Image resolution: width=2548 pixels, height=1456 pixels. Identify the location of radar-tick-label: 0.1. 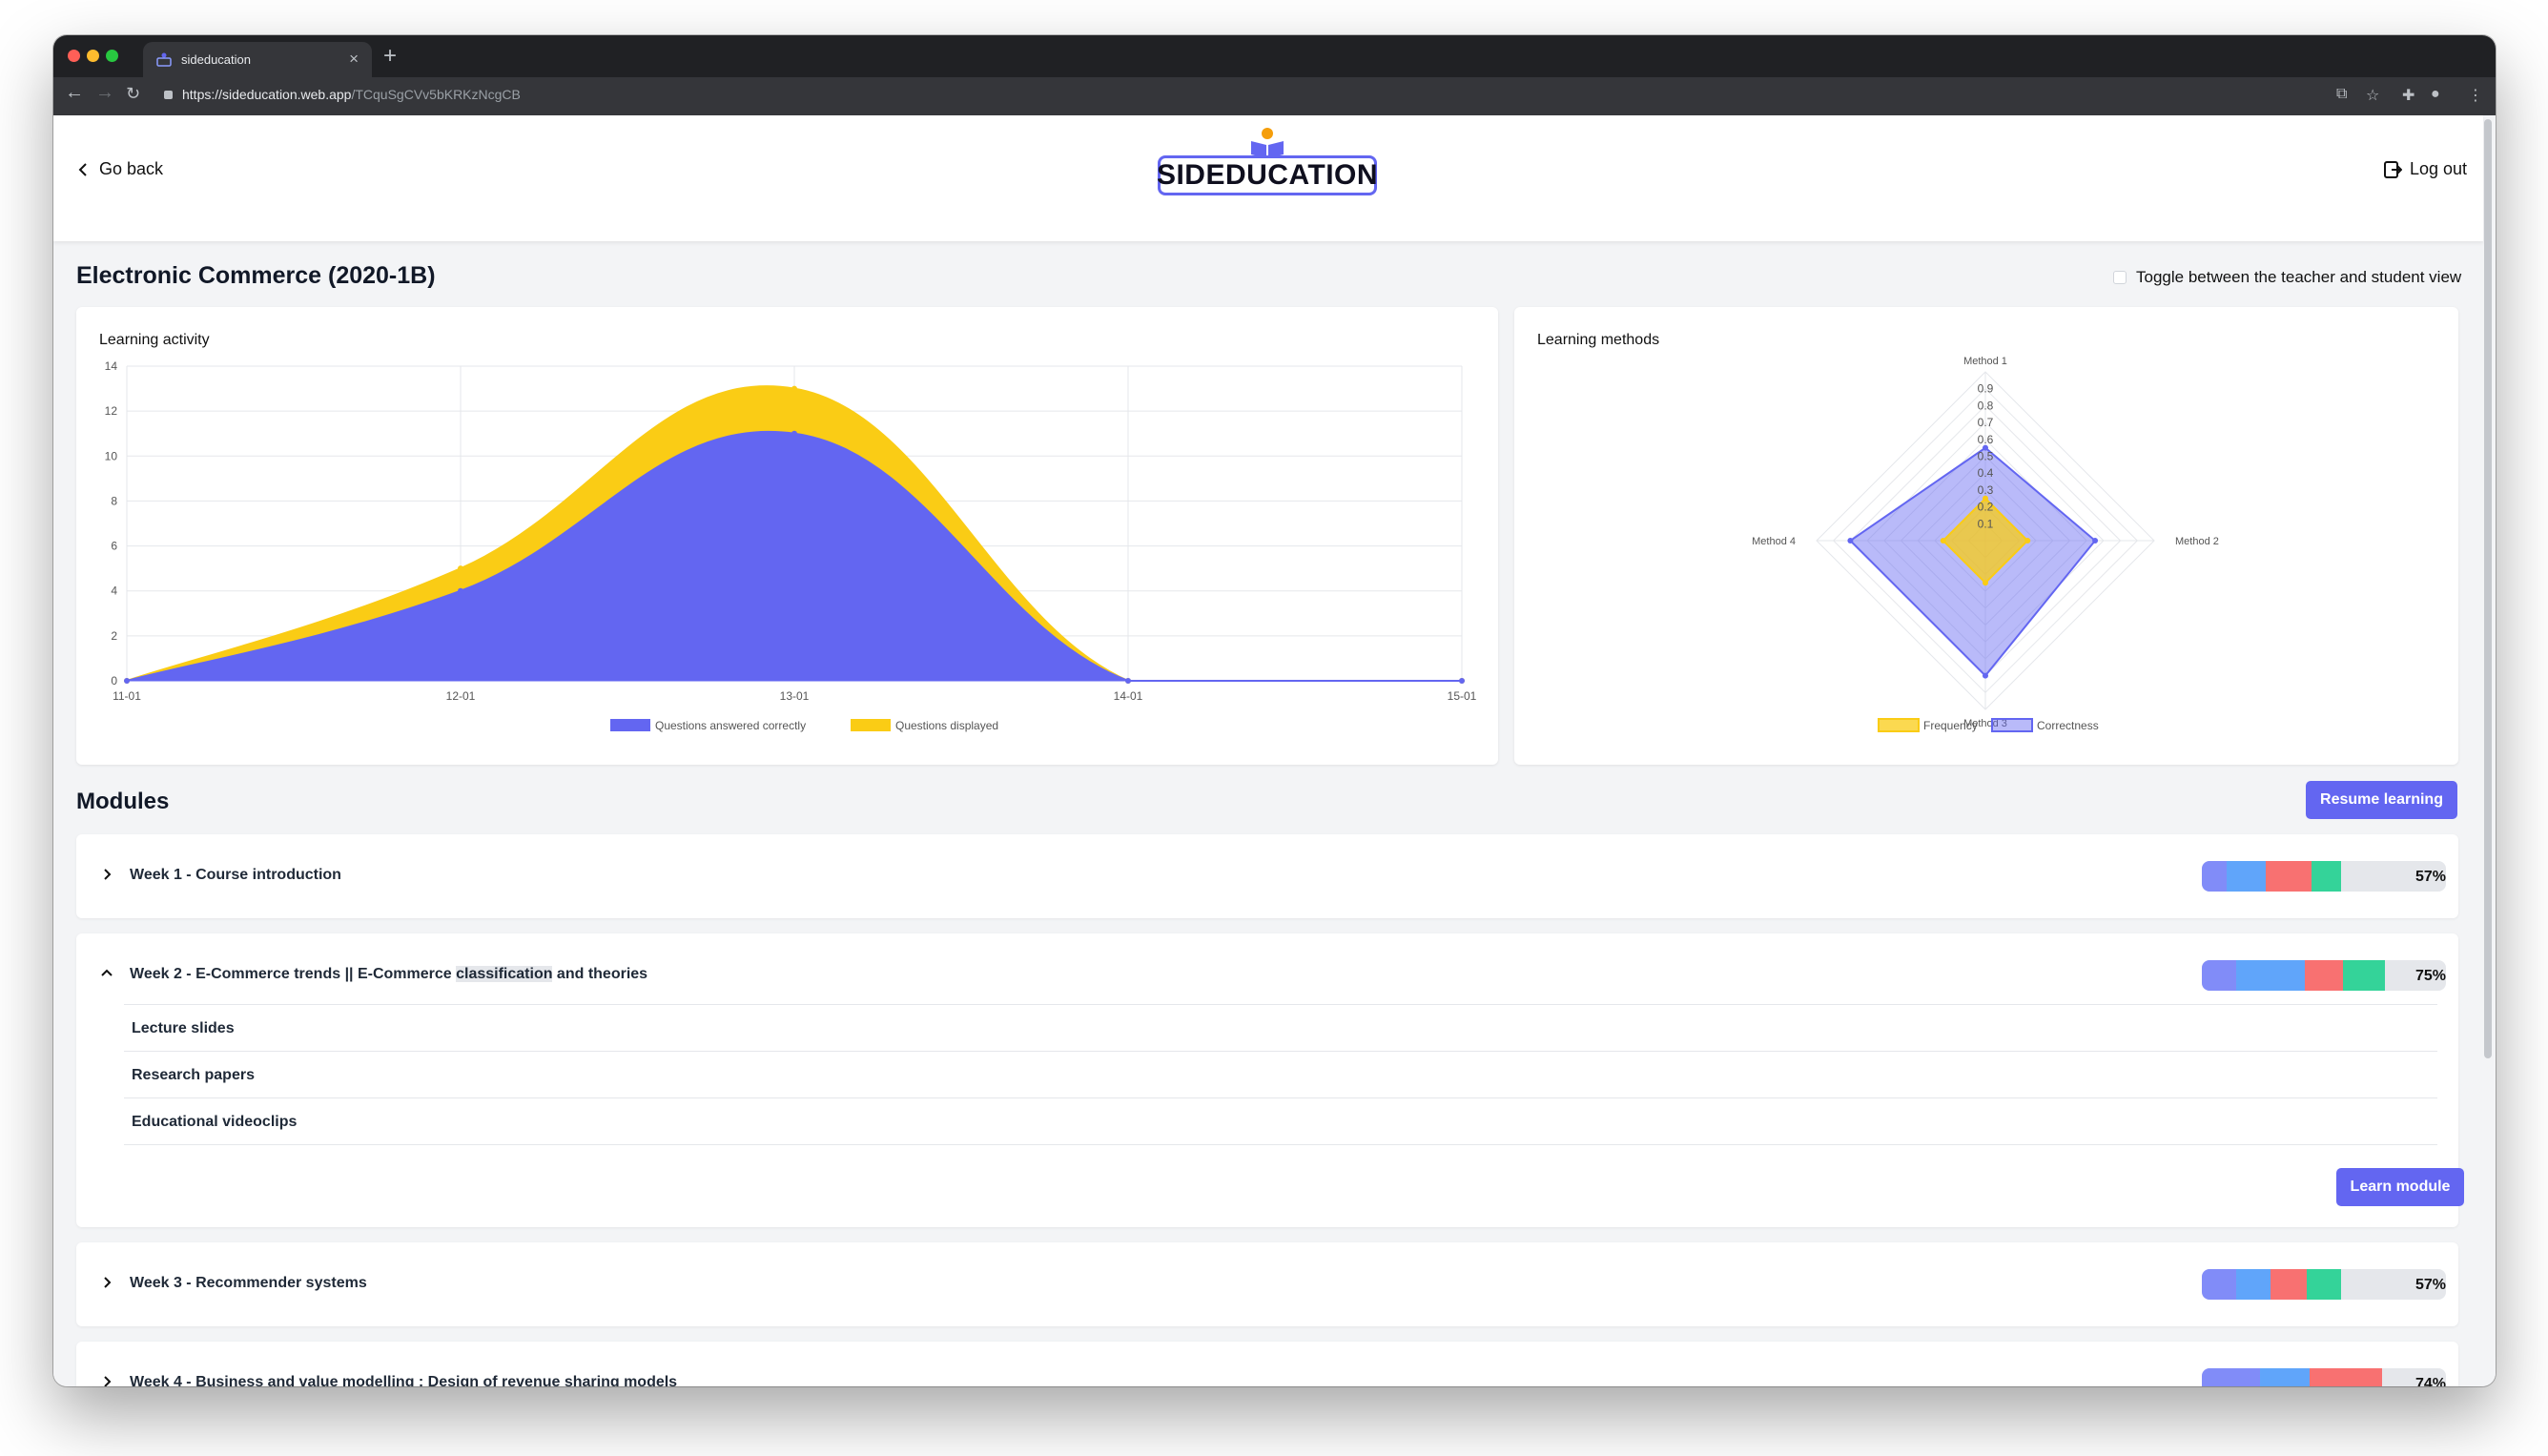
(1986, 523).